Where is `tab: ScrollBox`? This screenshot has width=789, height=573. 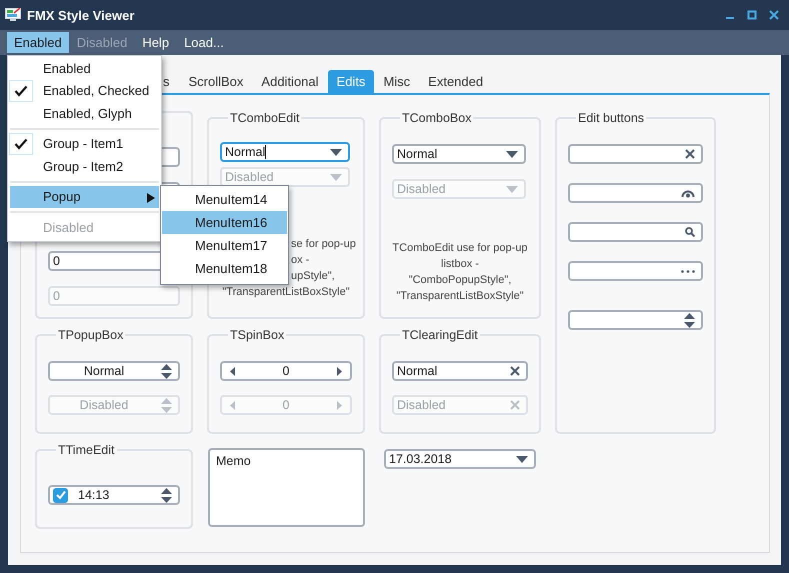 tab: ScrollBox is located at coordinates (216, 81).